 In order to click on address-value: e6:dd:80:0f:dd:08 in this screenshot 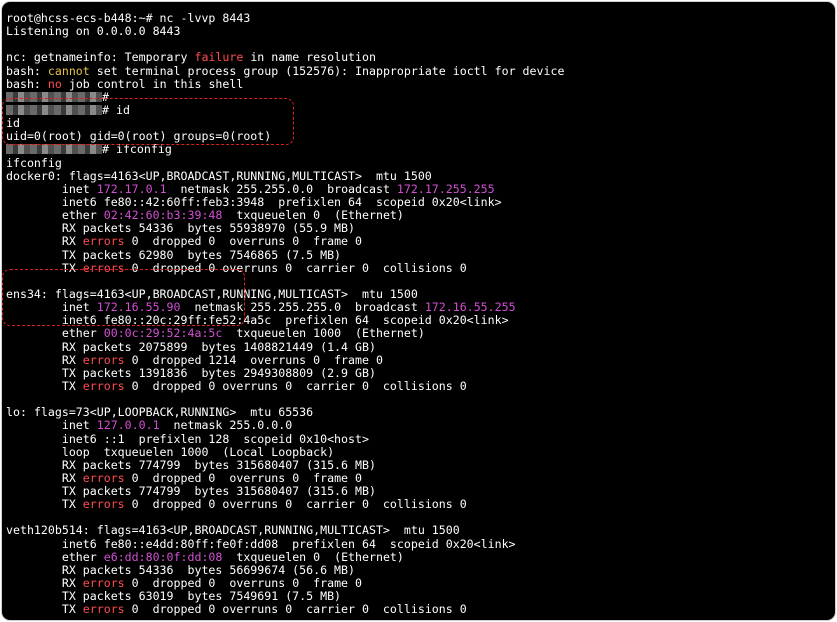, I will do `click(163, 556)`.